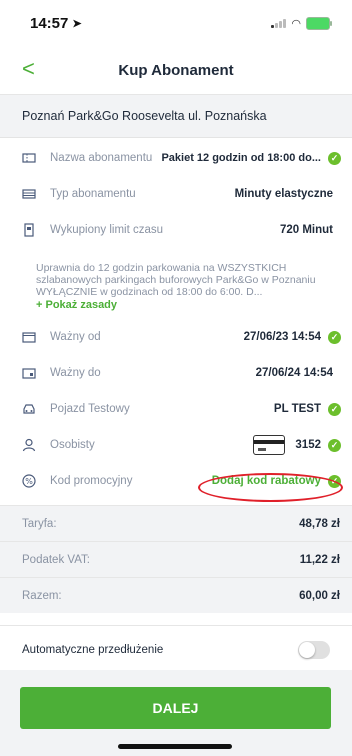 Image resolution: width=352 pixels, height=756 pixels. Describe the element at coordinates (175, 708) in the screenshot. I see `next-button: DALEJ` at that location.